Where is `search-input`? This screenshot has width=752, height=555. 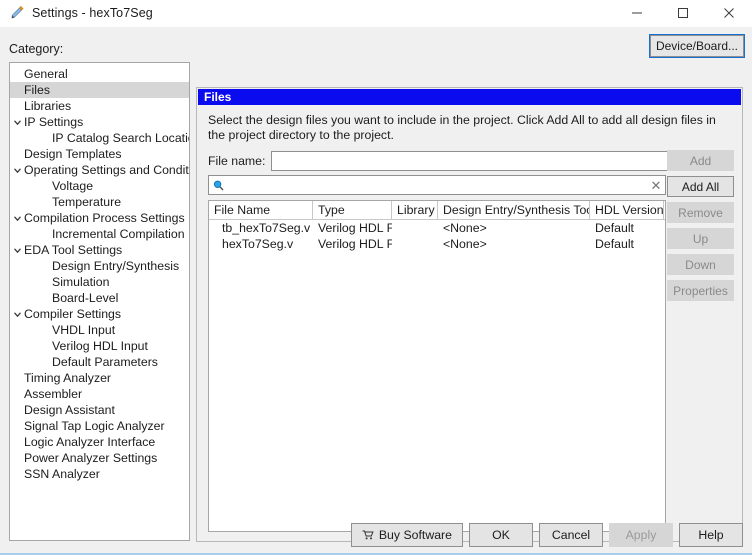 search-input is located at coordinates (437, 185).